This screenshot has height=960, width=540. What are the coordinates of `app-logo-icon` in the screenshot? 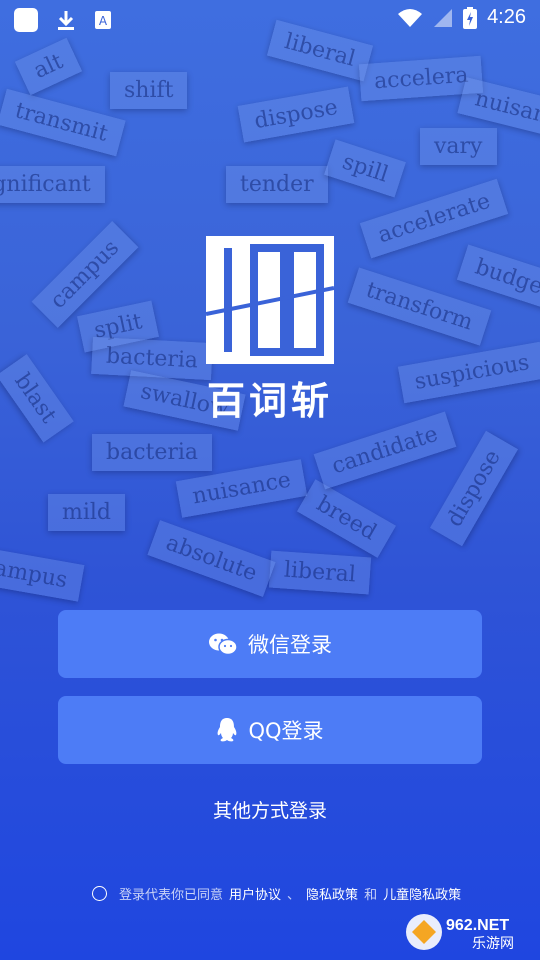 It's located at (270, 300).